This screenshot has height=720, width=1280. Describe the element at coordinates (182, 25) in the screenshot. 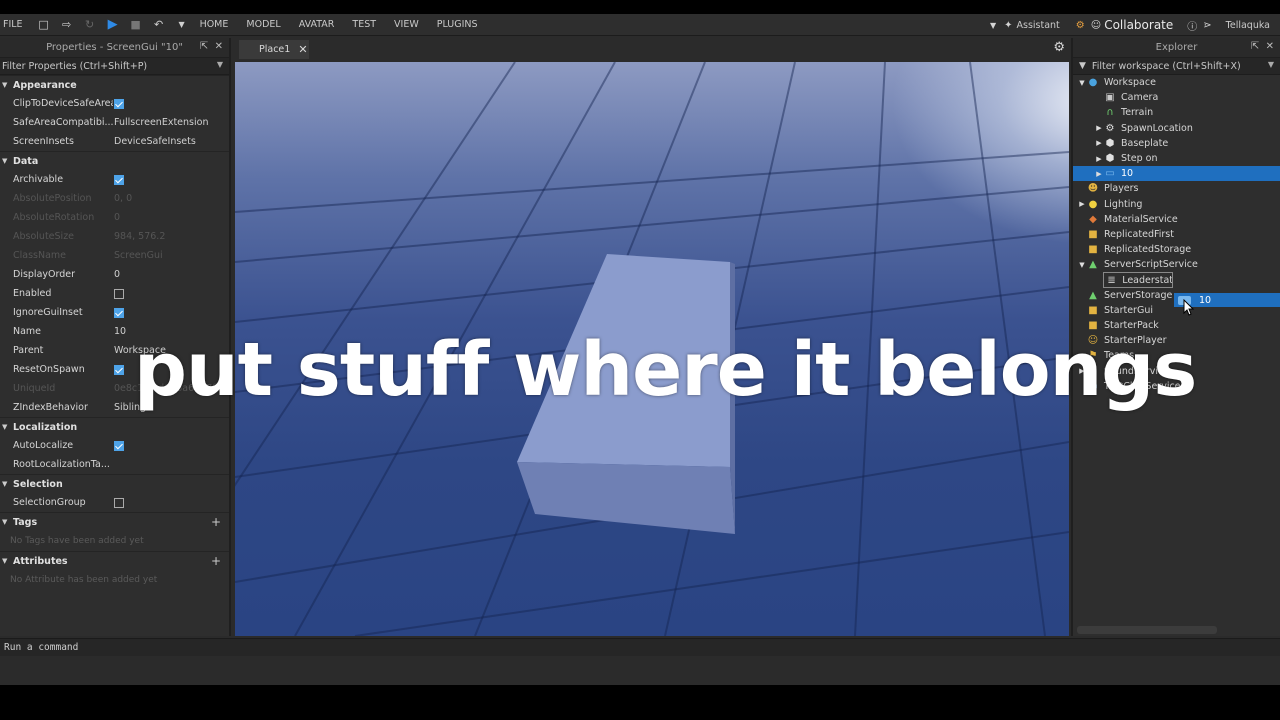

I see `quick-access-dropdown-icon: ▼` at that location.